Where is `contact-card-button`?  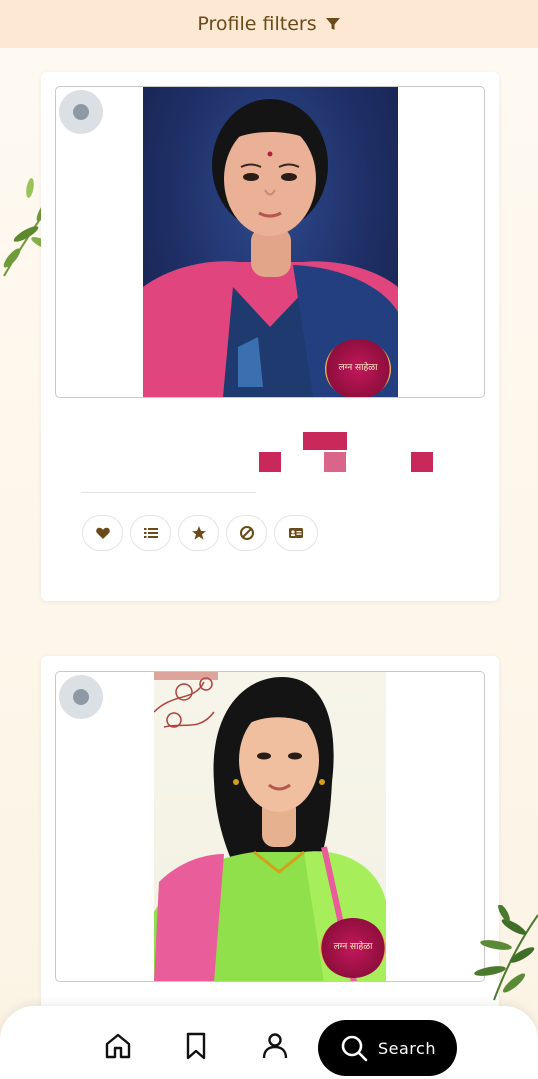
contact-card-button is located at coordinates (296, 533).